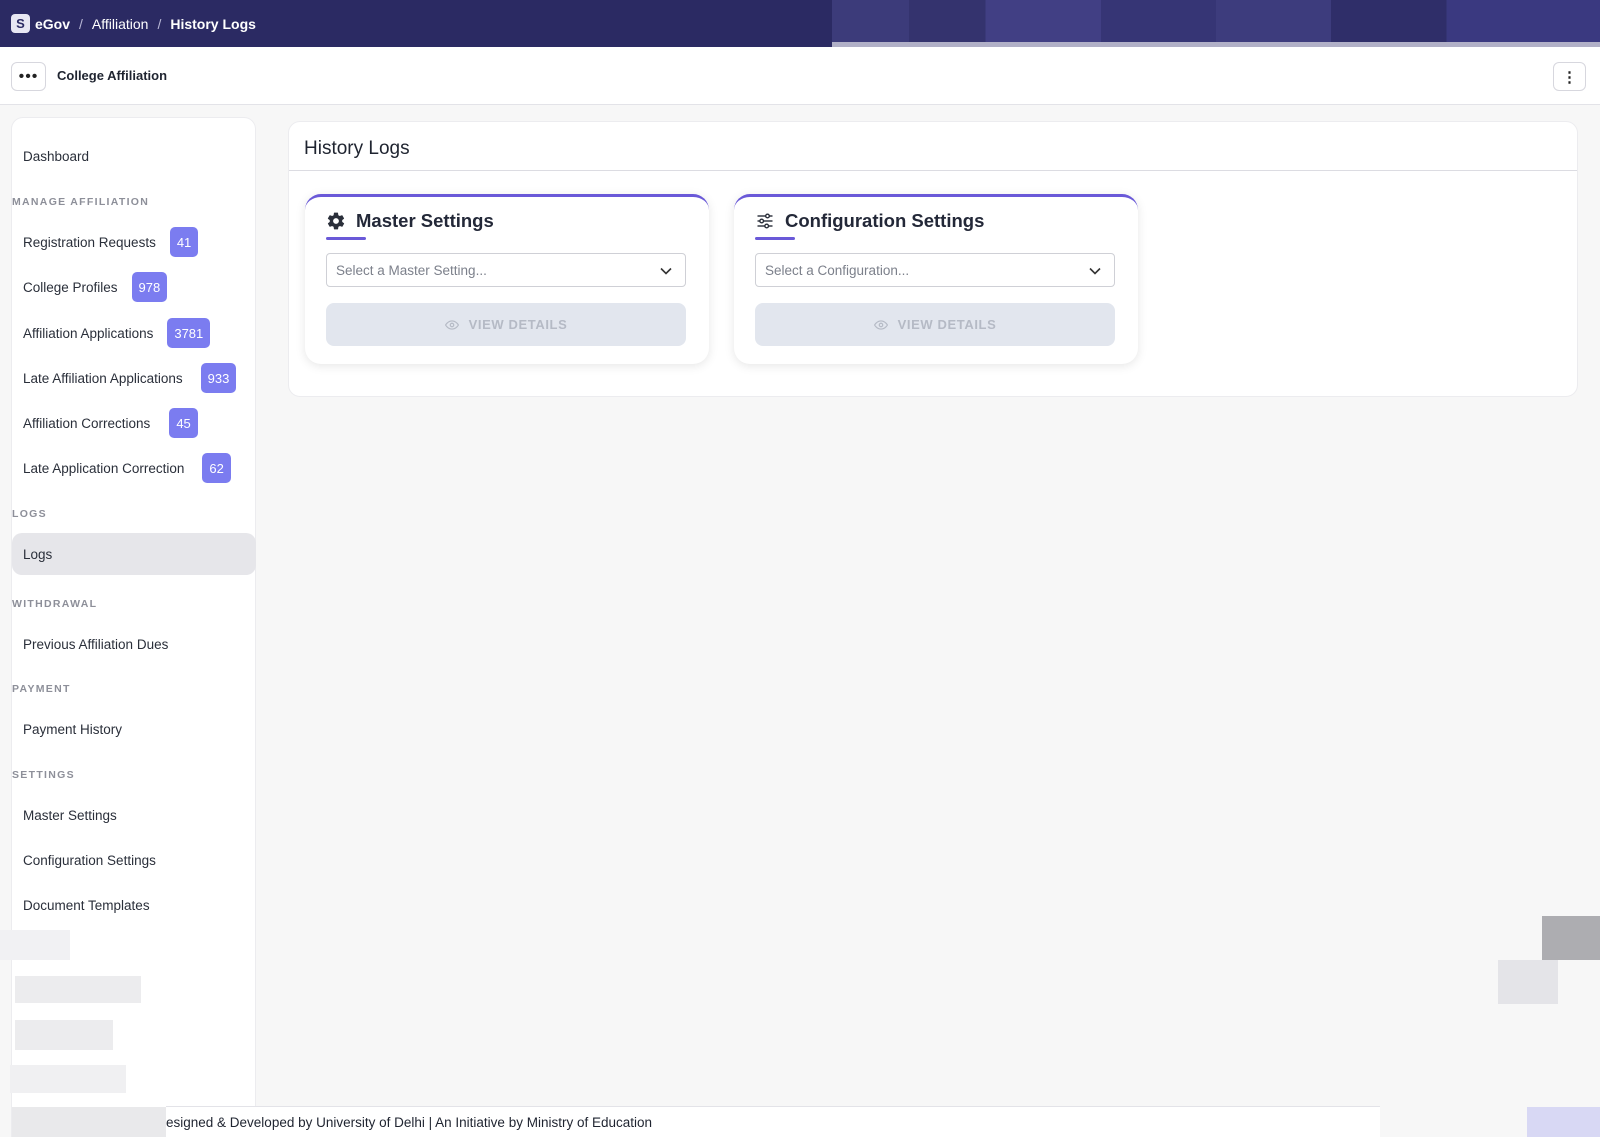  I want to click on sub-header: ••• College Affiliation ⋮, so click(800, 76).